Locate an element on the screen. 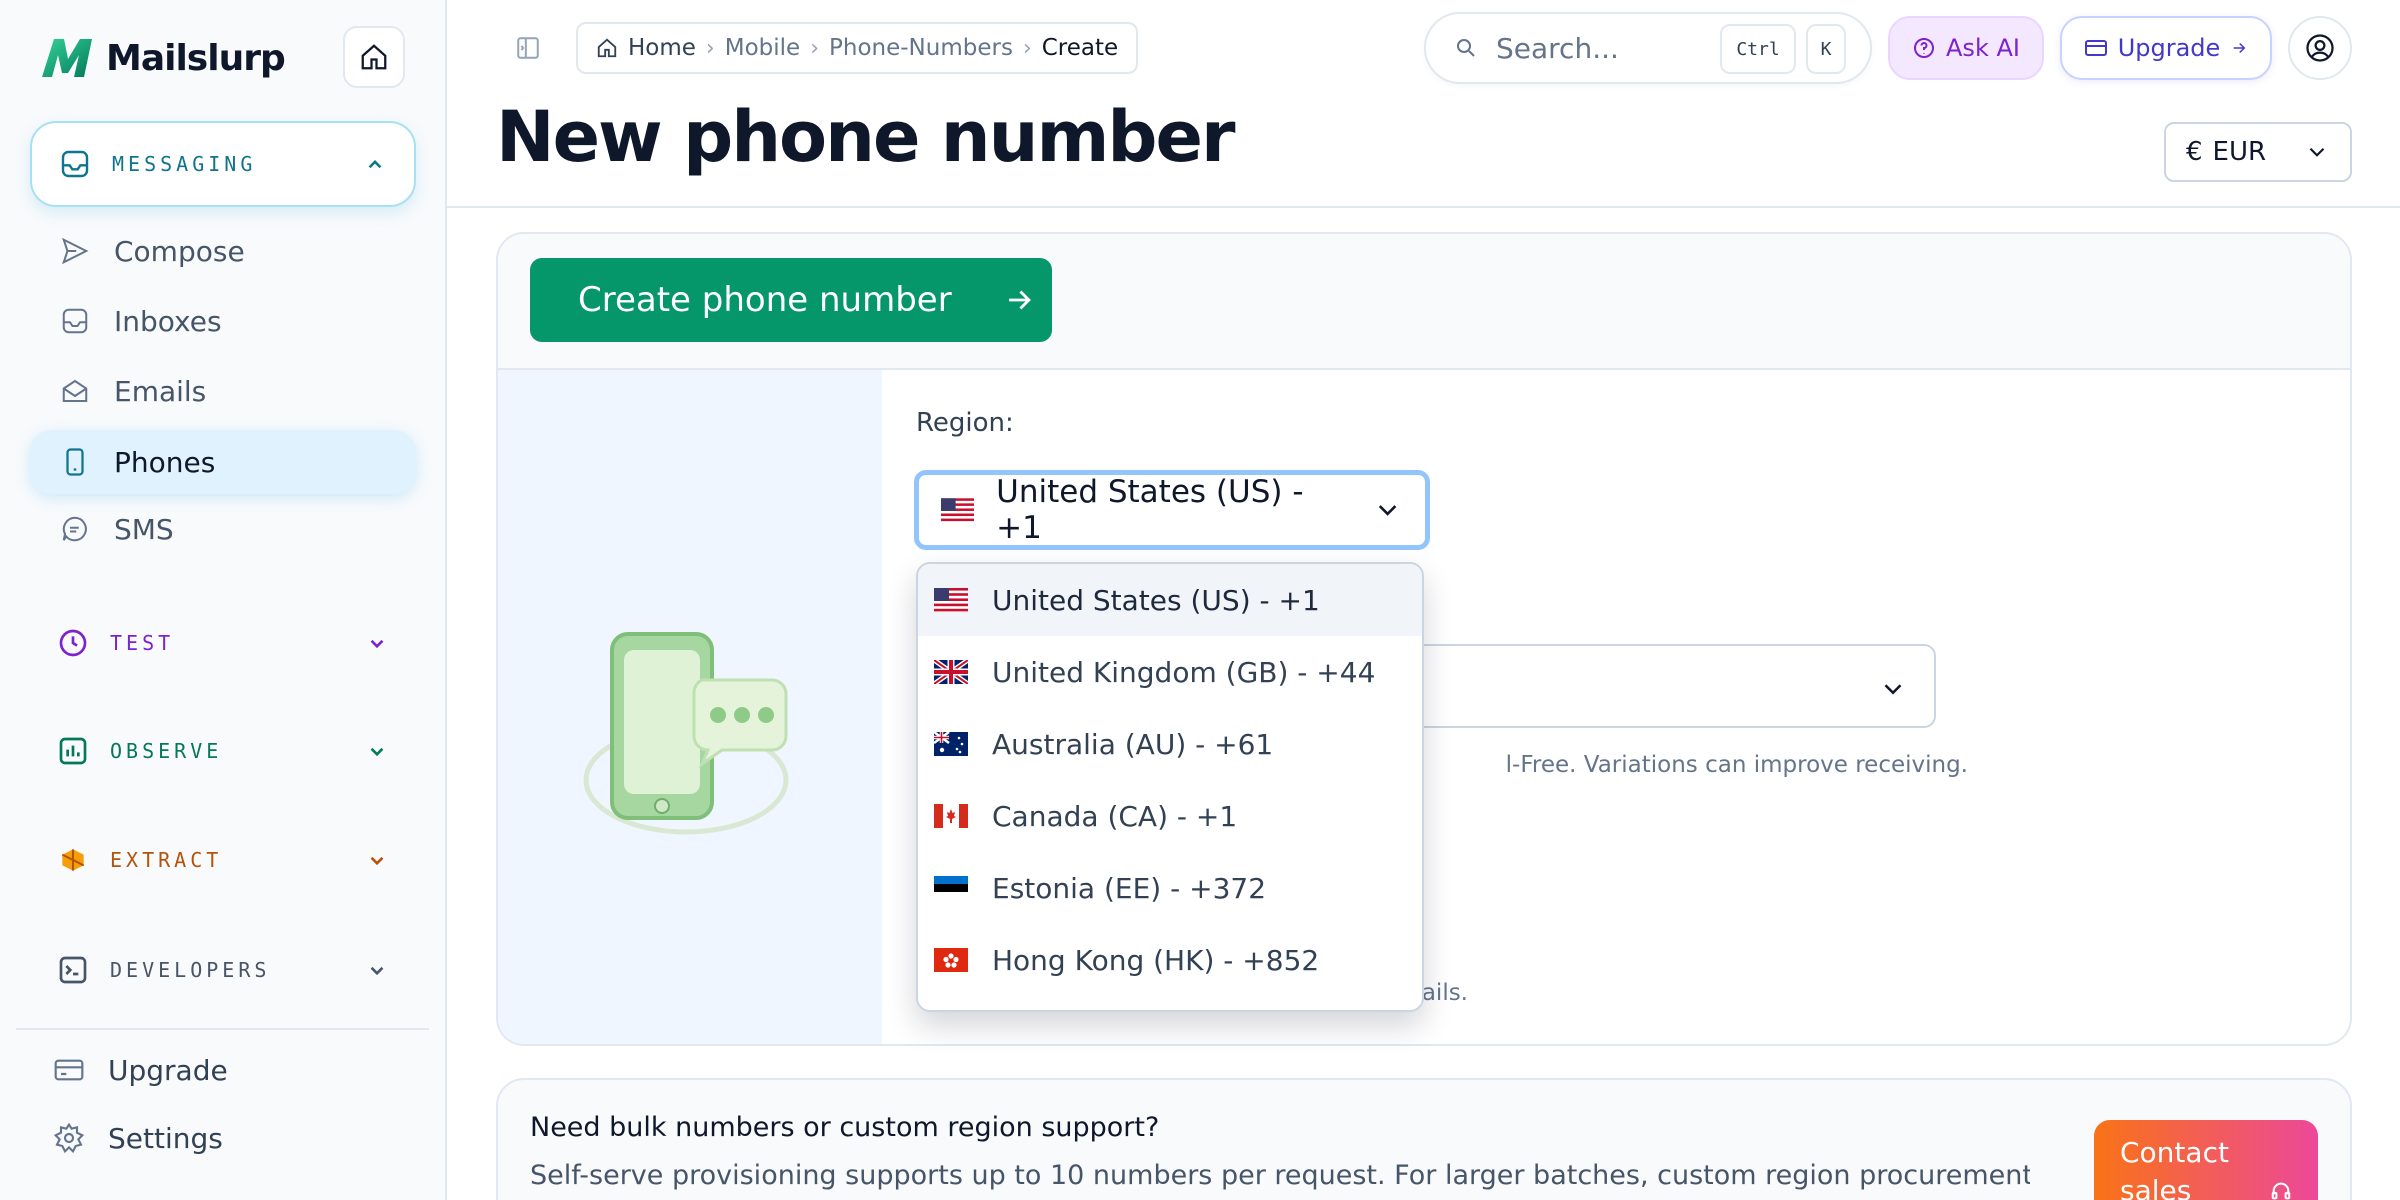 Image resolution: width=2400 pixels, height=1200 pixels. brand-name: Mailslurp is located at coordinates (196, 58).